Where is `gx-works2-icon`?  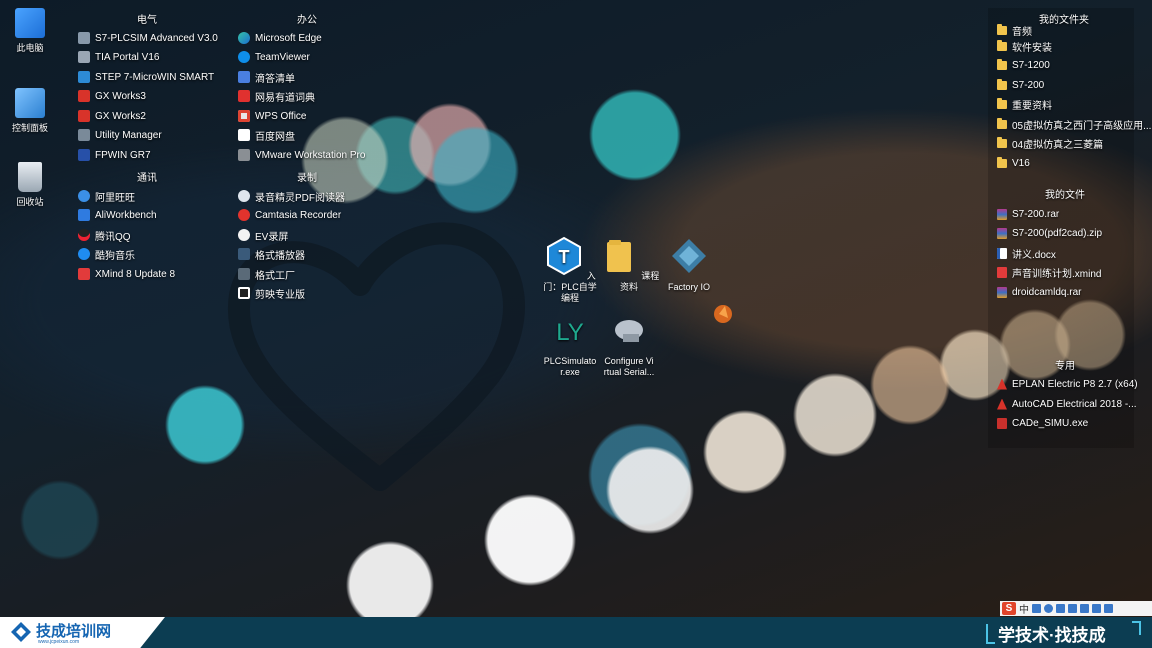
gx-works2-icon is located at coordinates (84, 116).